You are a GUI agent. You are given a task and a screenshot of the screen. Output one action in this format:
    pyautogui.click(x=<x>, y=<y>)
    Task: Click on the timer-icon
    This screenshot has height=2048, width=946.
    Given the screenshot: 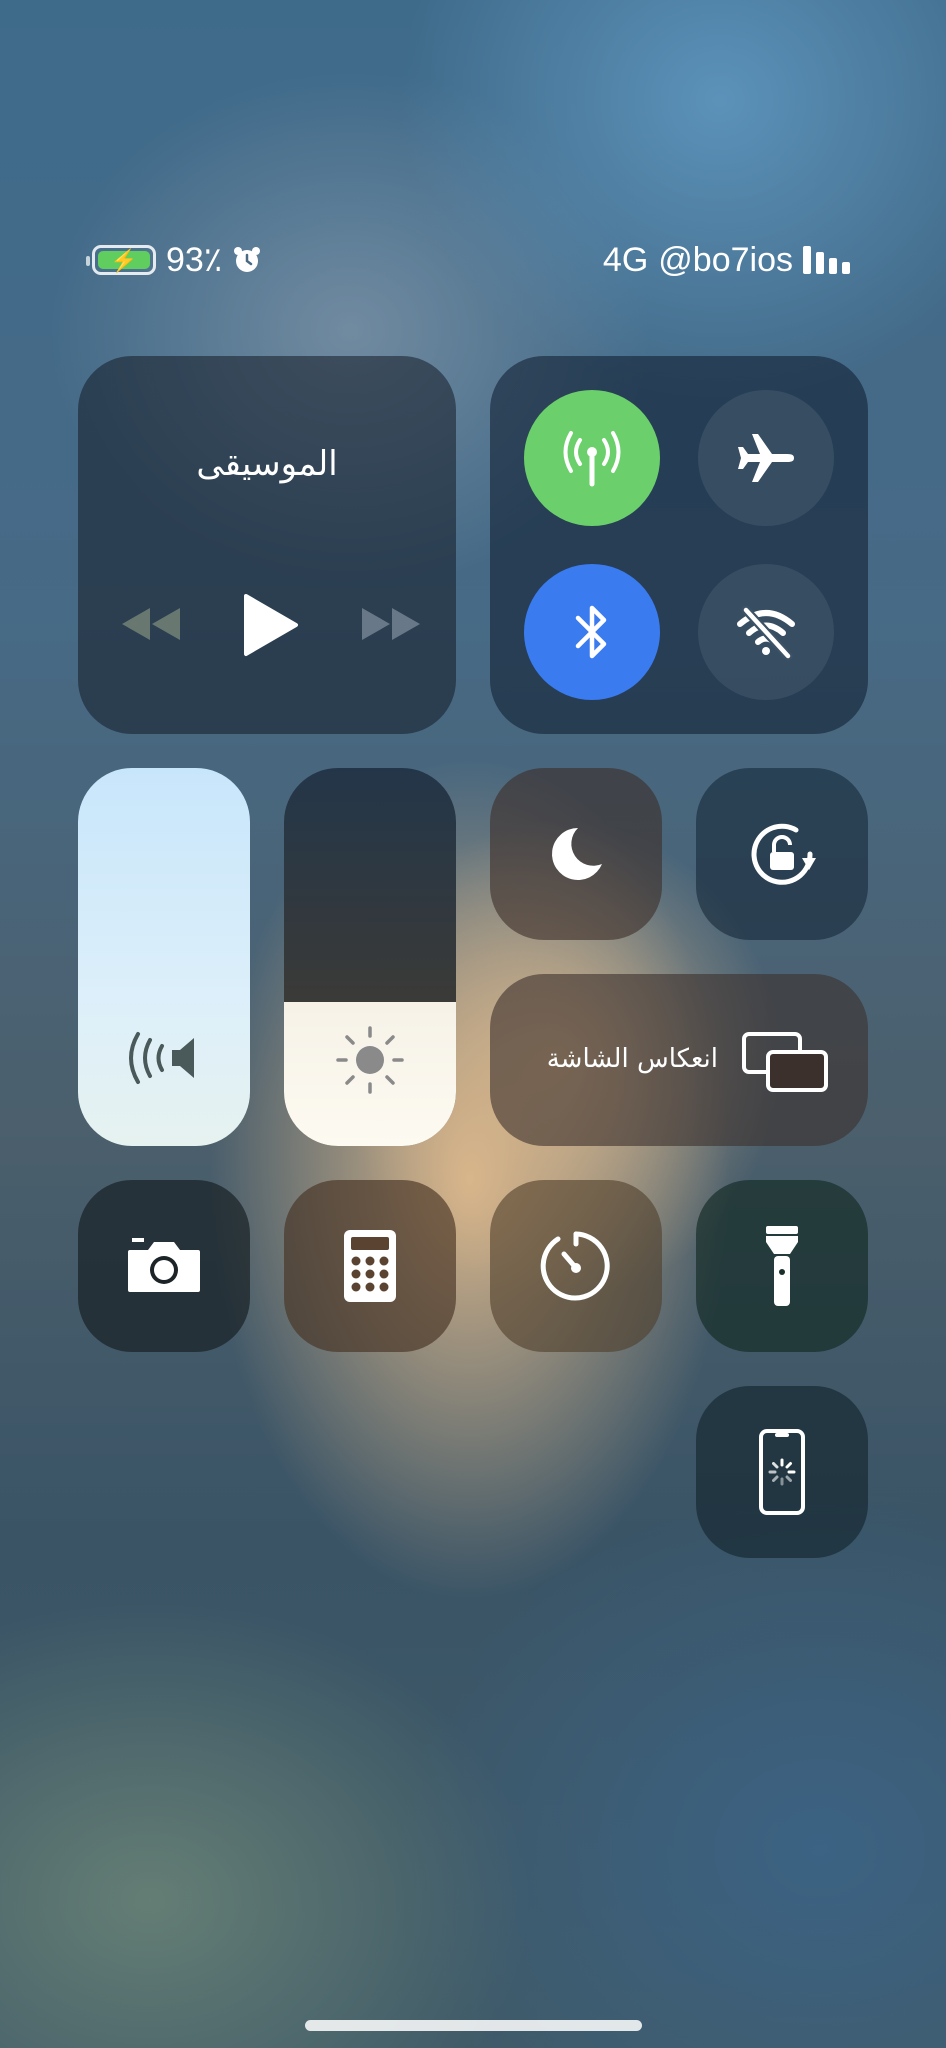 What is the action you would take?
    pyautogui.click(x=575, y=1266)
    